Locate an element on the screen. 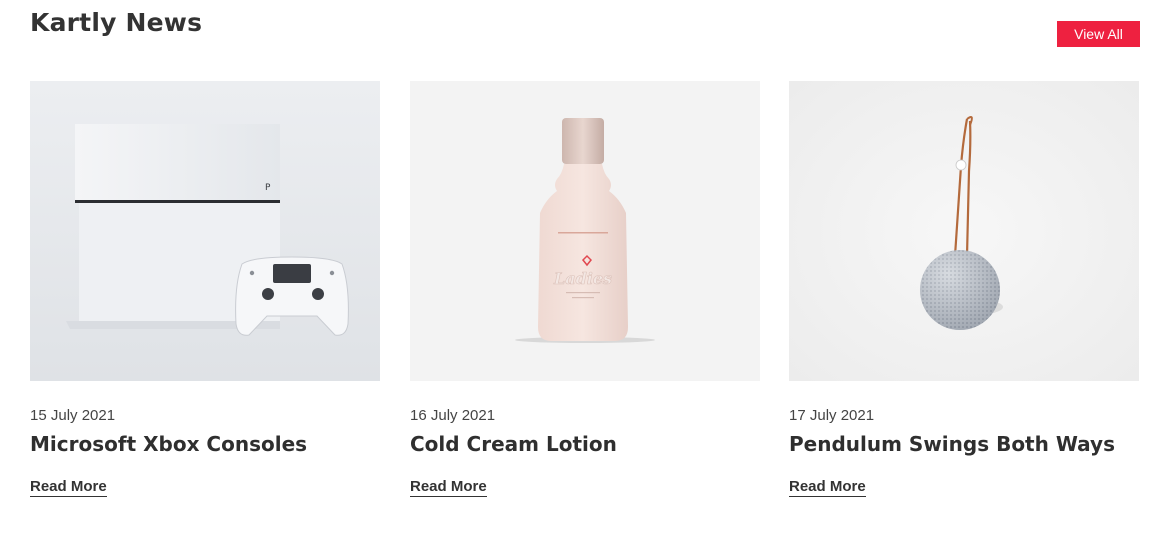 The image size is (1175, 536). article-date: 17 July 2021 is located at coordinates (832, 415).